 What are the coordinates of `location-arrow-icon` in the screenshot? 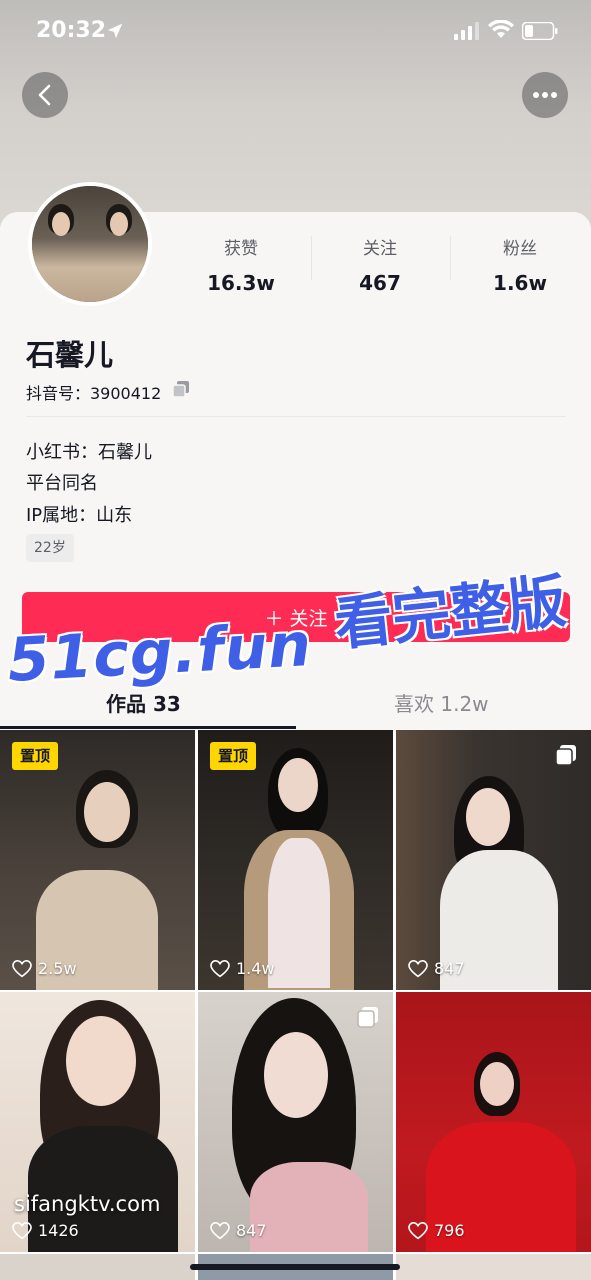 It's located at (115, 31).